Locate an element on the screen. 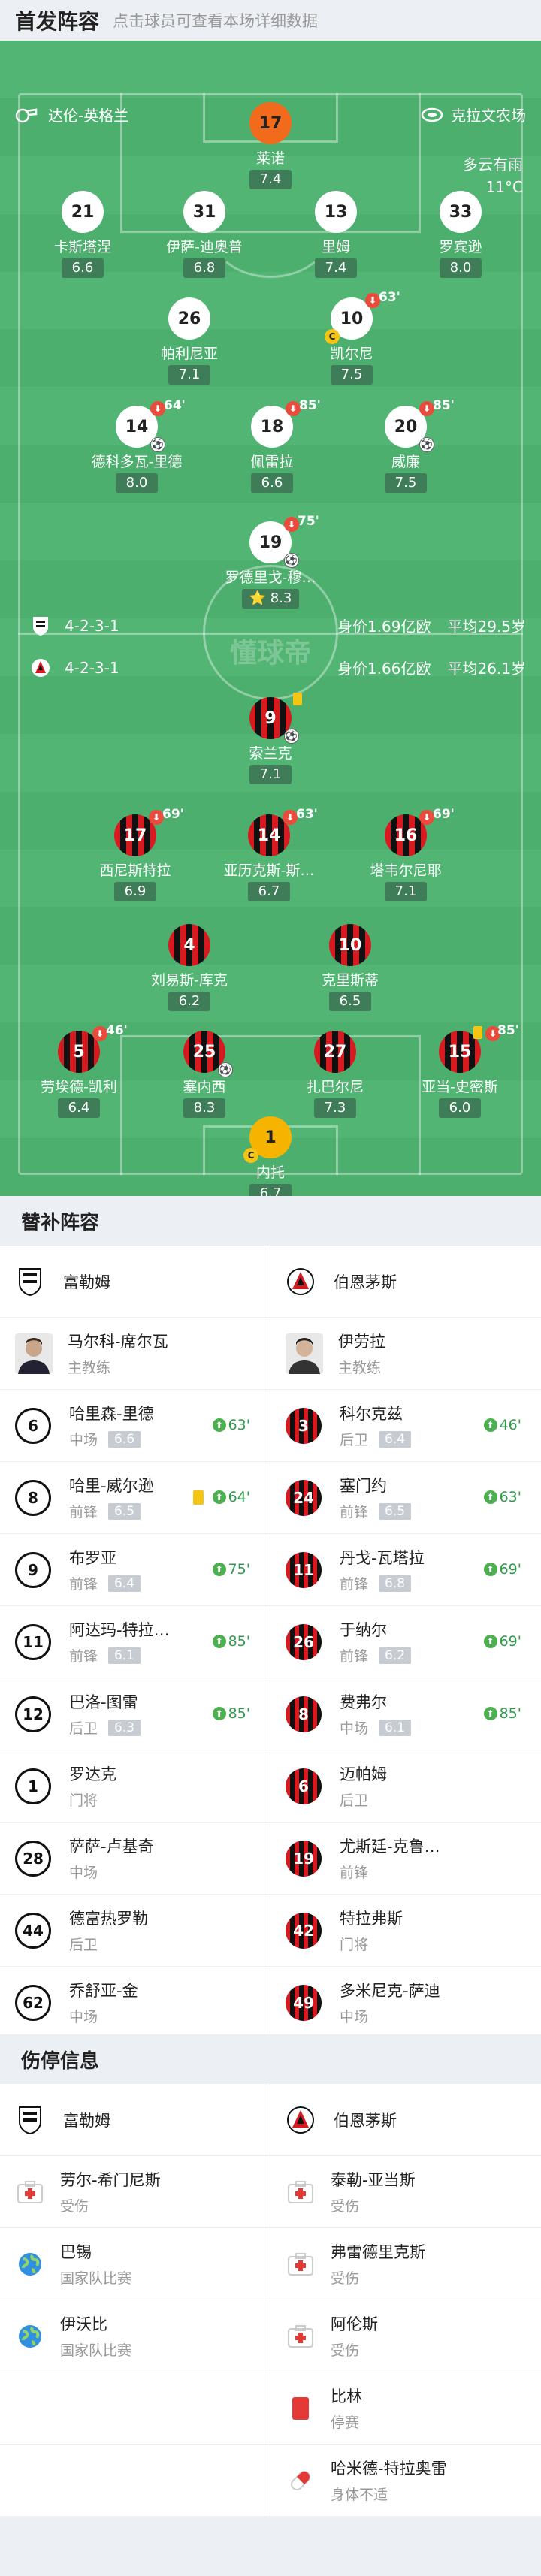  sub-player: 6 哈里森-里德 中场 6.6 ⬆ 63' is located at coordinates (135, 1426).